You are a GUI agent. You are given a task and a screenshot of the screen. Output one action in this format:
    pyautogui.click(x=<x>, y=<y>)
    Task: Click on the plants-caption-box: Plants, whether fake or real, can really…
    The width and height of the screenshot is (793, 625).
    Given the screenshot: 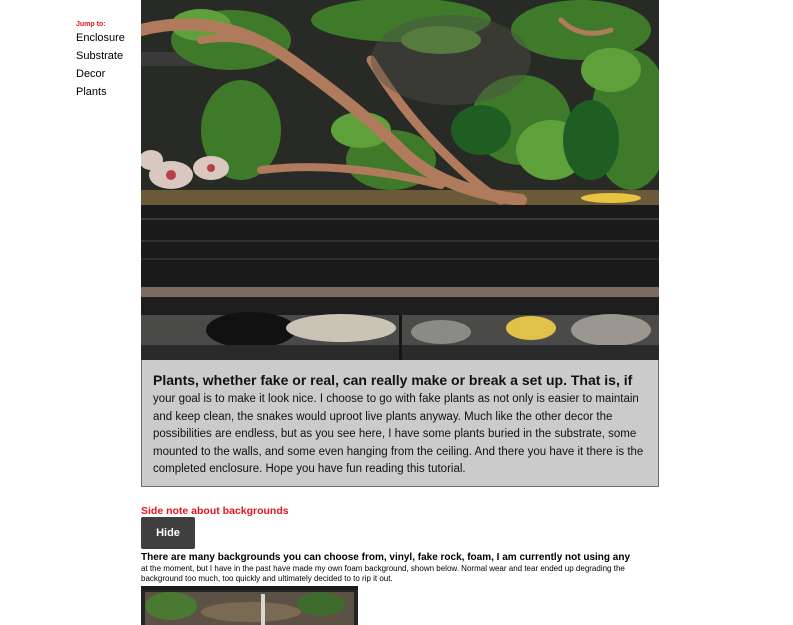 What is the action you would take?
    pyautogui.click(x=400, y=423)
    